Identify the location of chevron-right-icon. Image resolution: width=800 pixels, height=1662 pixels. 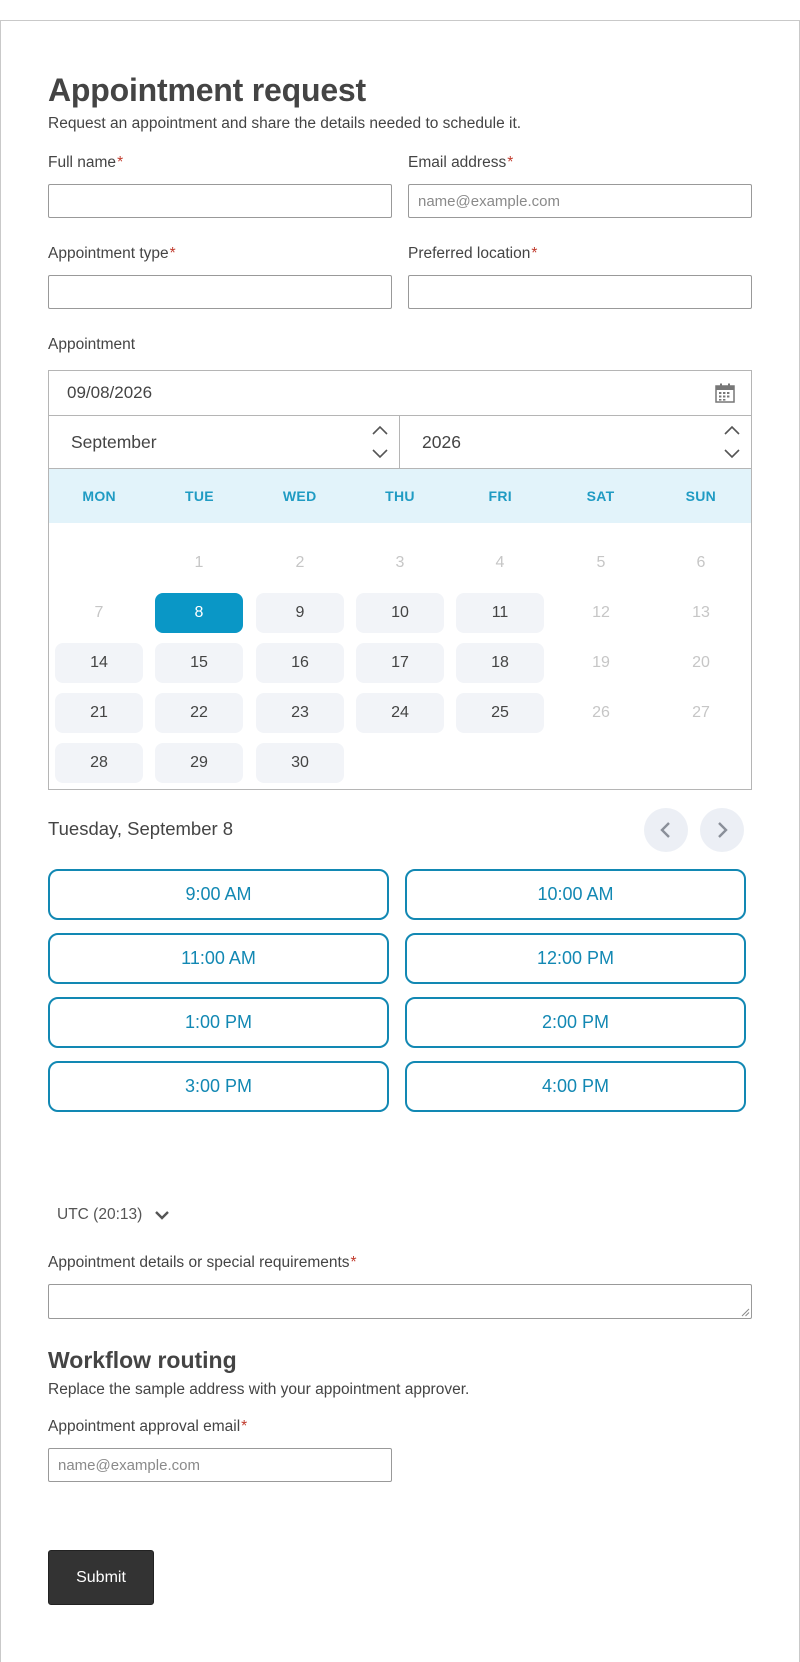
(723, 830).